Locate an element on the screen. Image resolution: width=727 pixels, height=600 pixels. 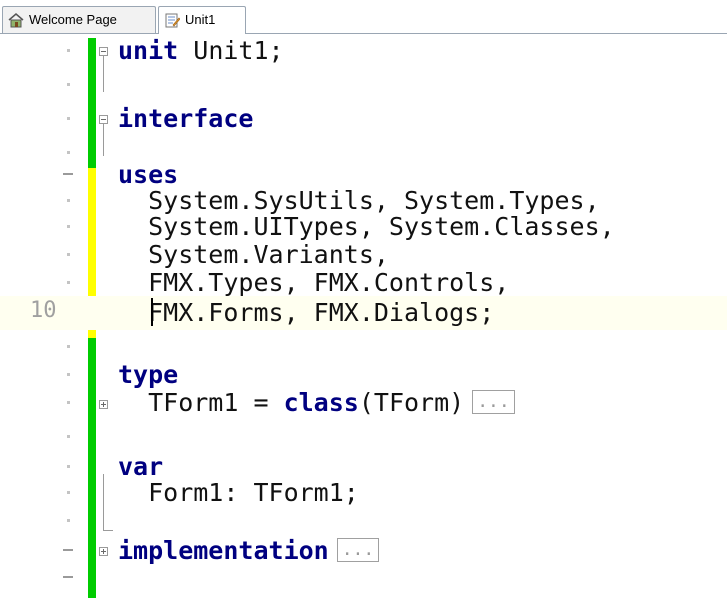
text-cursor is located at coordinates (152, 312).